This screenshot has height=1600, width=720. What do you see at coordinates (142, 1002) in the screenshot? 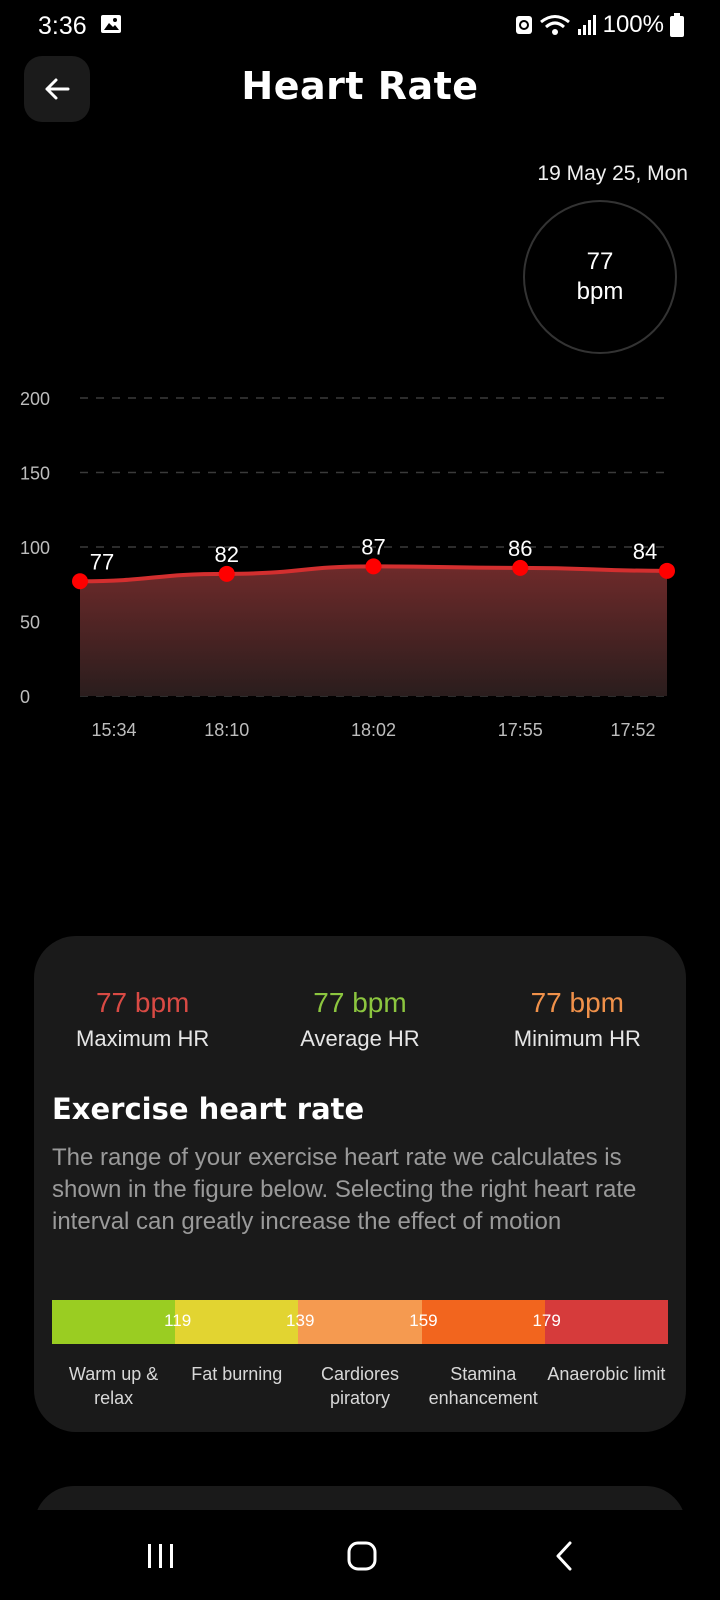
I see `max-hr-value: 77 bpm` at bounding box center [142, 1002].